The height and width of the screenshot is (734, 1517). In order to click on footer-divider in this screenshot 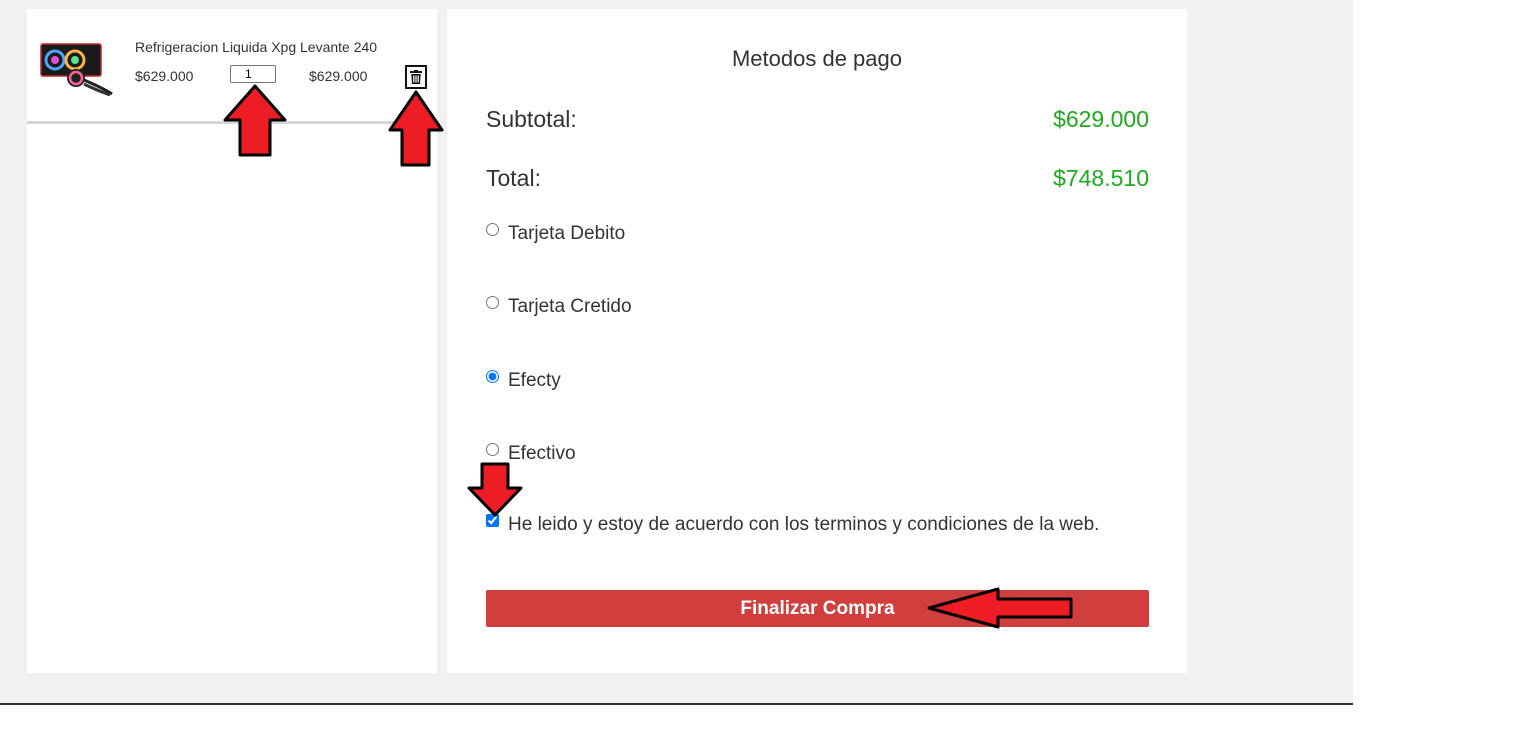, I will do `click(676, 704)`.